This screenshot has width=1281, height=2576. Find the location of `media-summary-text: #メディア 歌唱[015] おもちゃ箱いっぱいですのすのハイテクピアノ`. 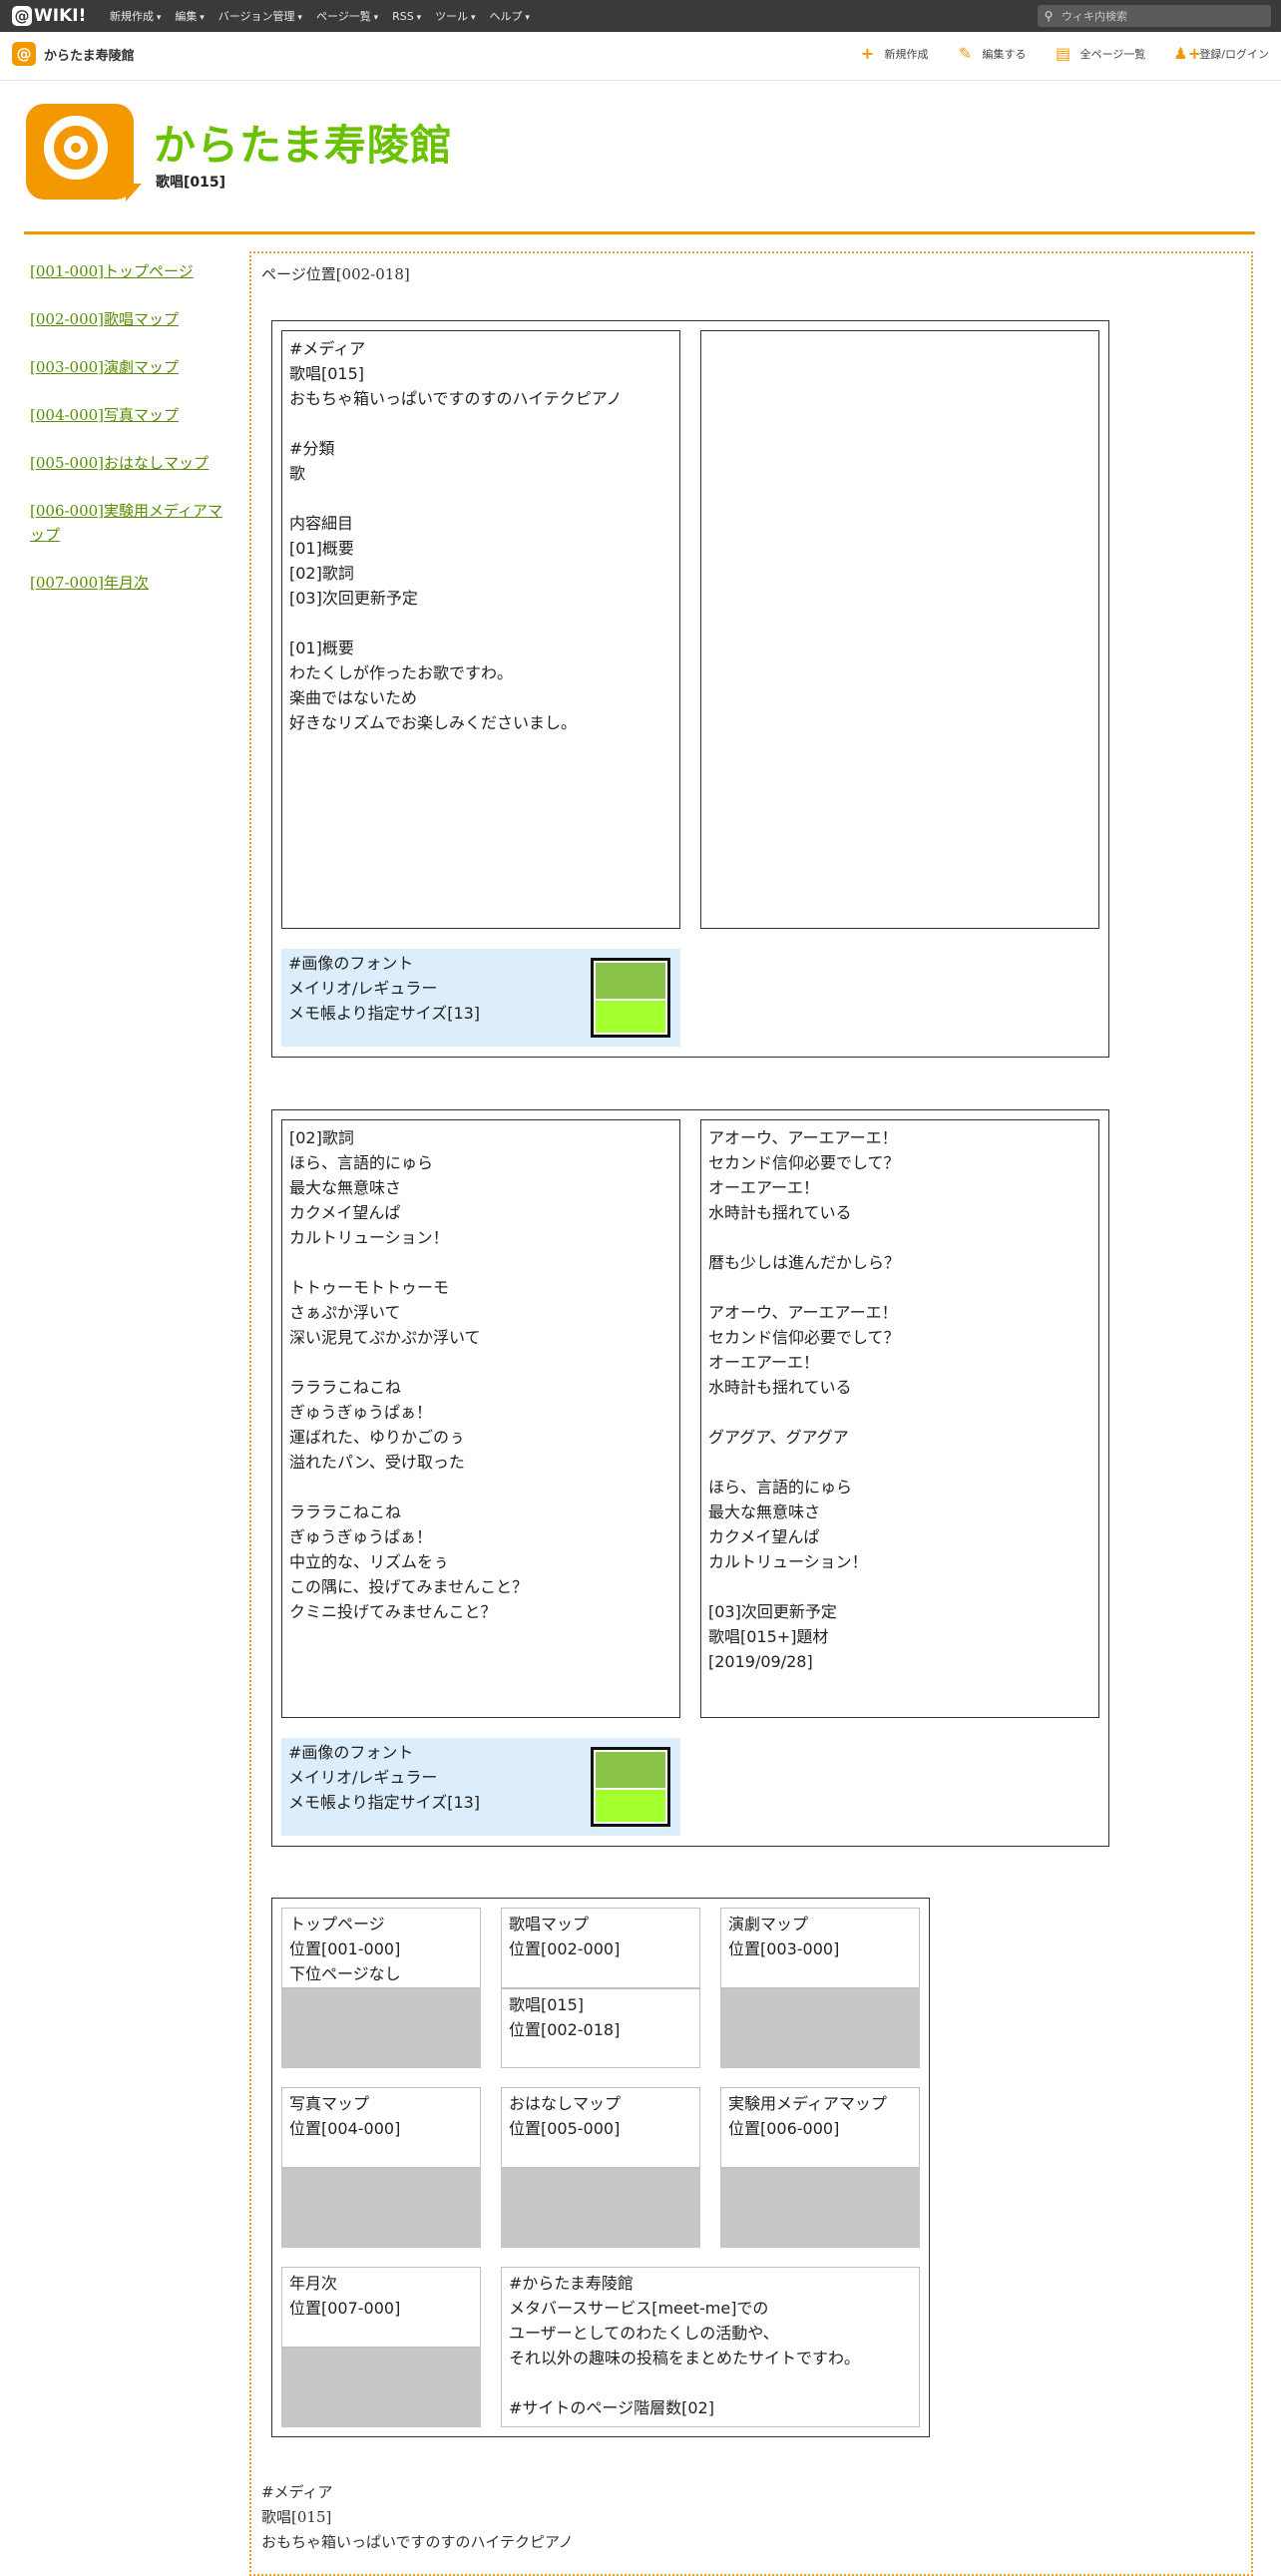

media-summary-text: #メディア 歌唱[015] おもちゃ箱いっぱいですのすのハイテクピアノ is located at coordinates (417, 2517).